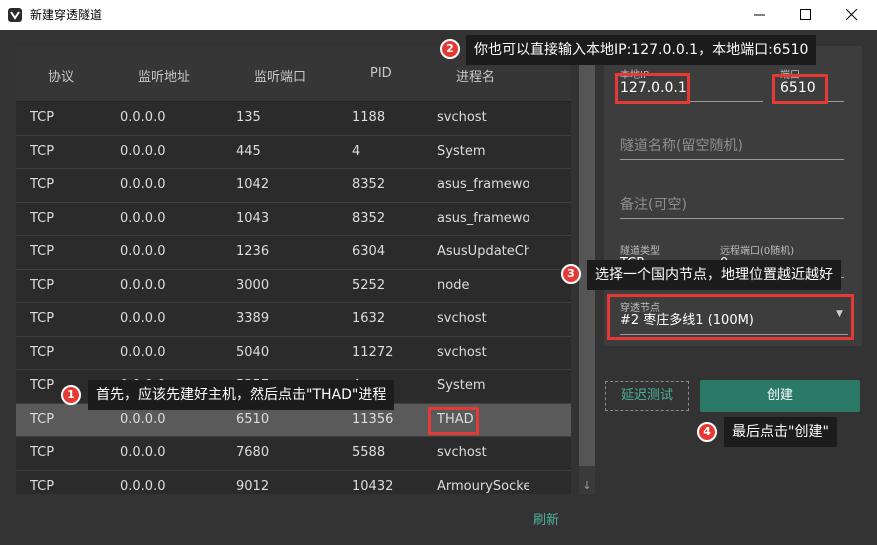 This screenshot has width=877, height=545. Describe the element at coordinates (61, 75) in the screenshot. I see `column-header-protocol: 协议` at that location.